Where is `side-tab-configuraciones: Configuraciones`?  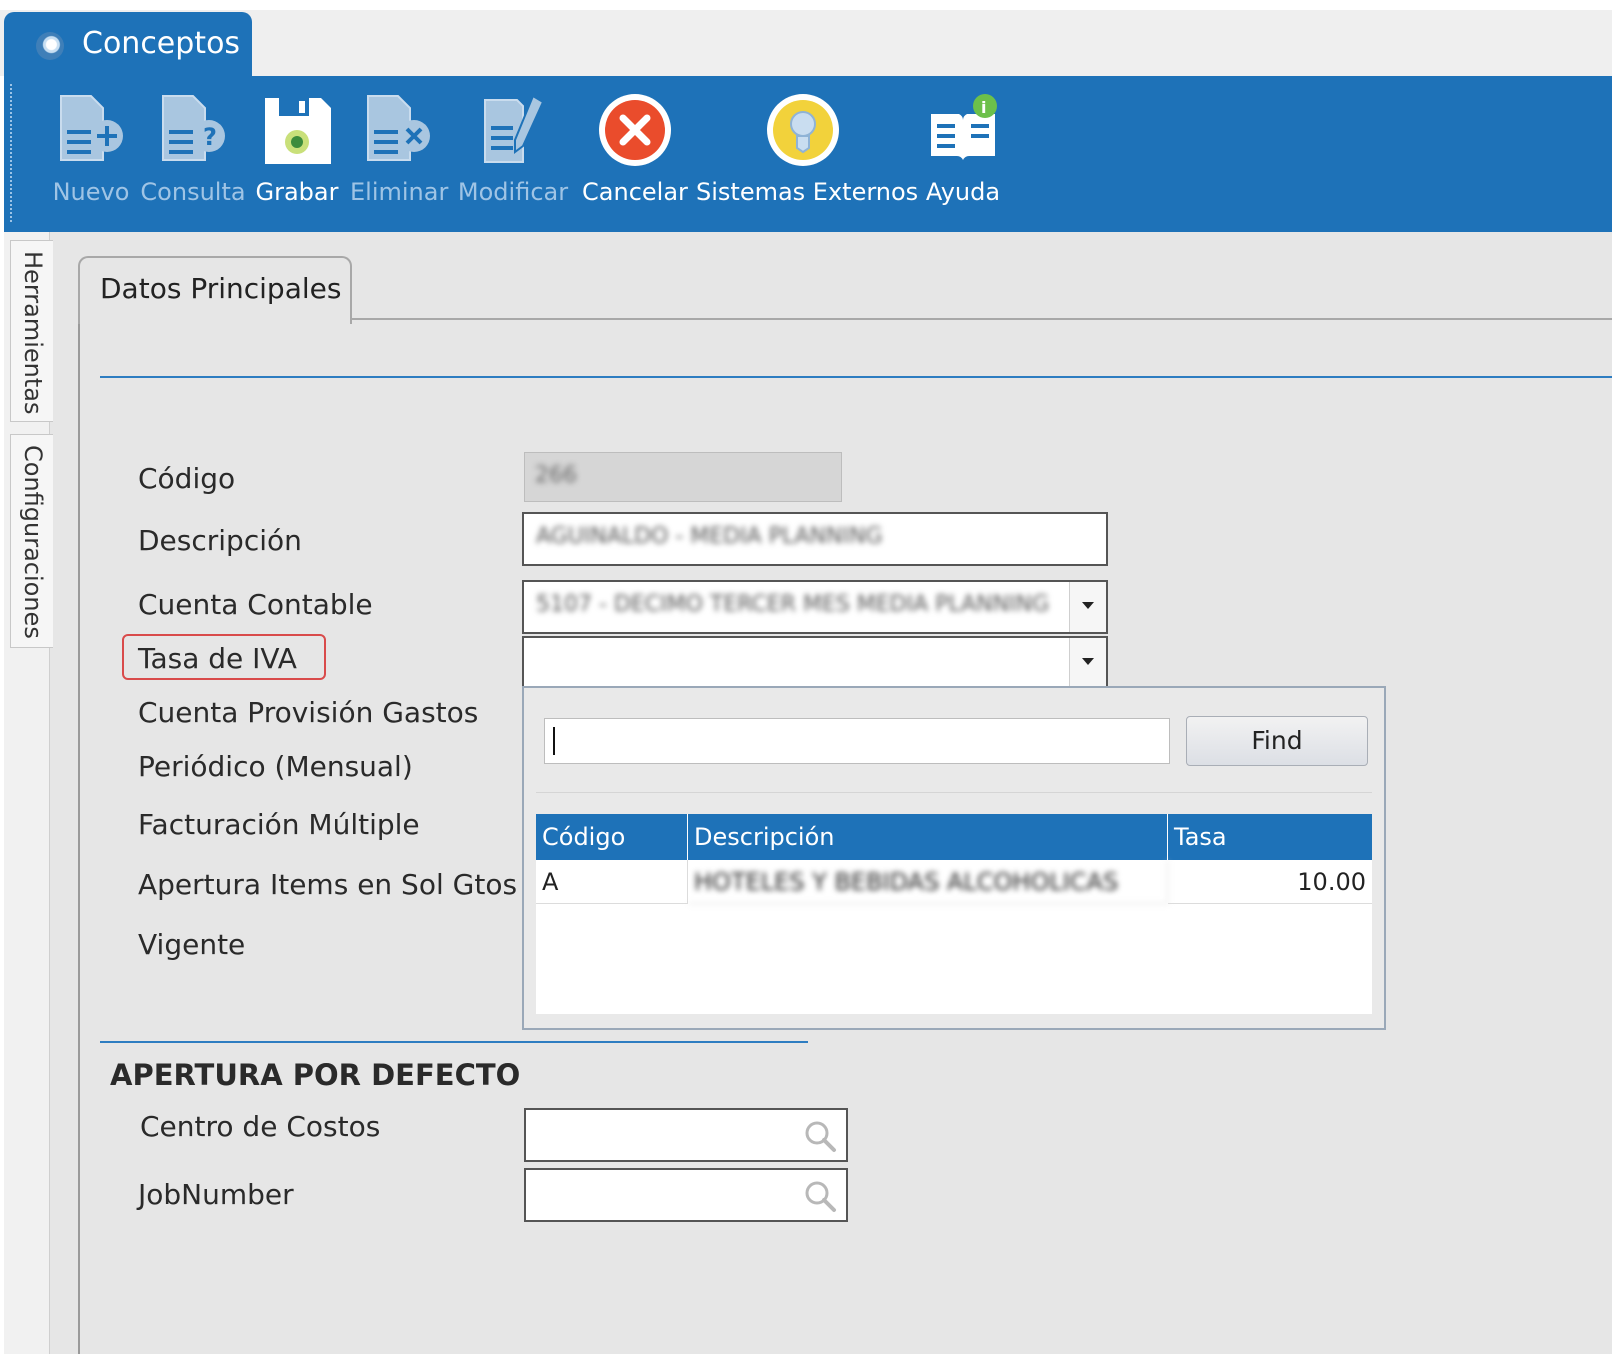
side-tab-configuraciones: Configuraciones is located at coordinates (31, 541).